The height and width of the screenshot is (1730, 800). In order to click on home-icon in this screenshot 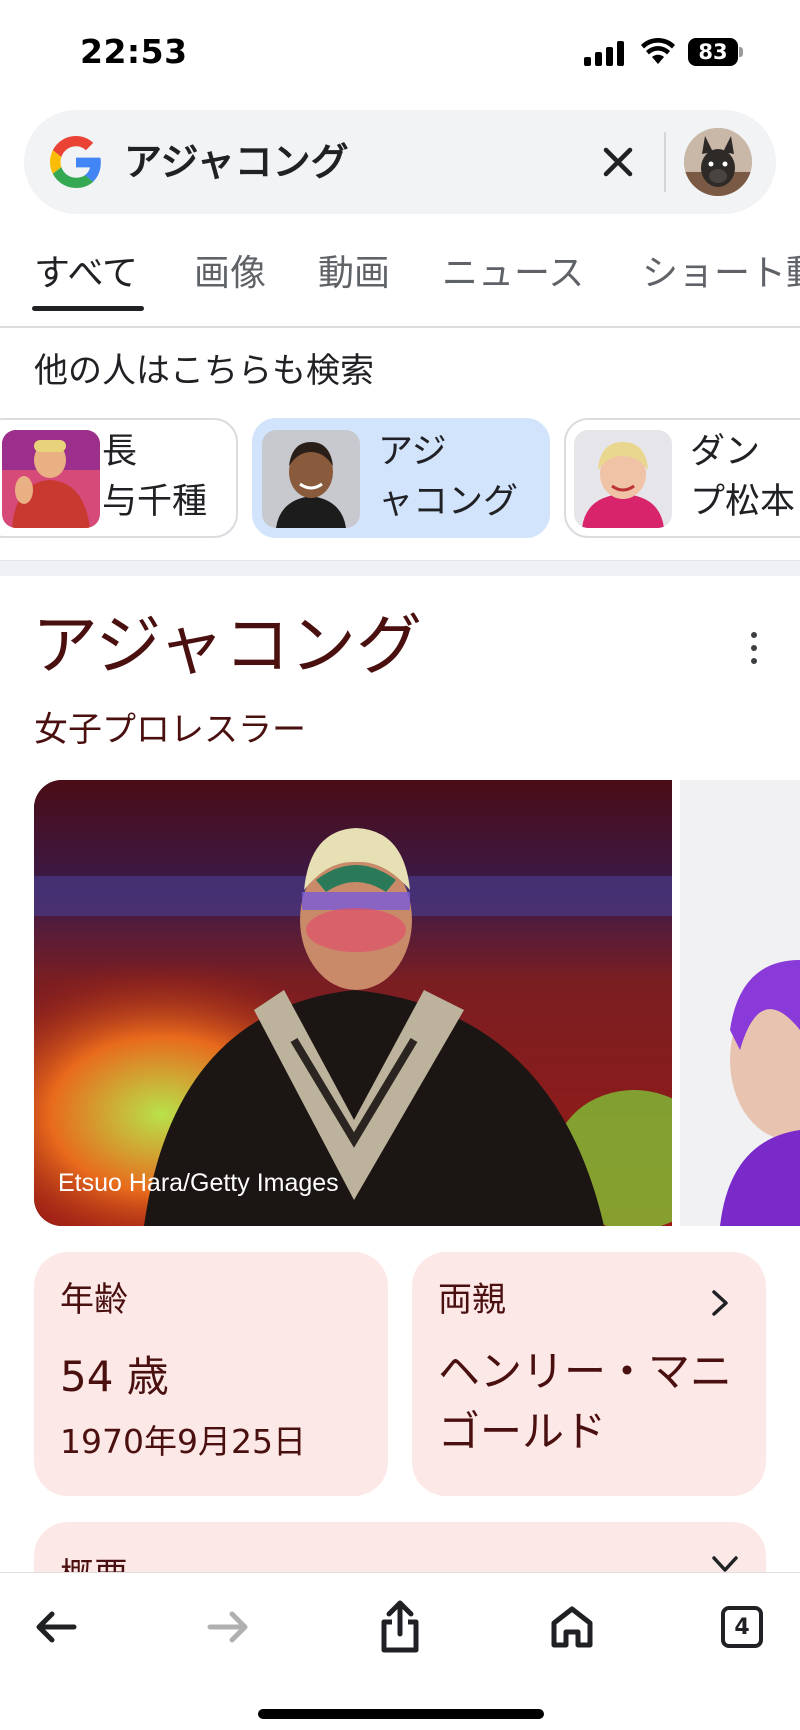, I will do `click(572, 1627)`.